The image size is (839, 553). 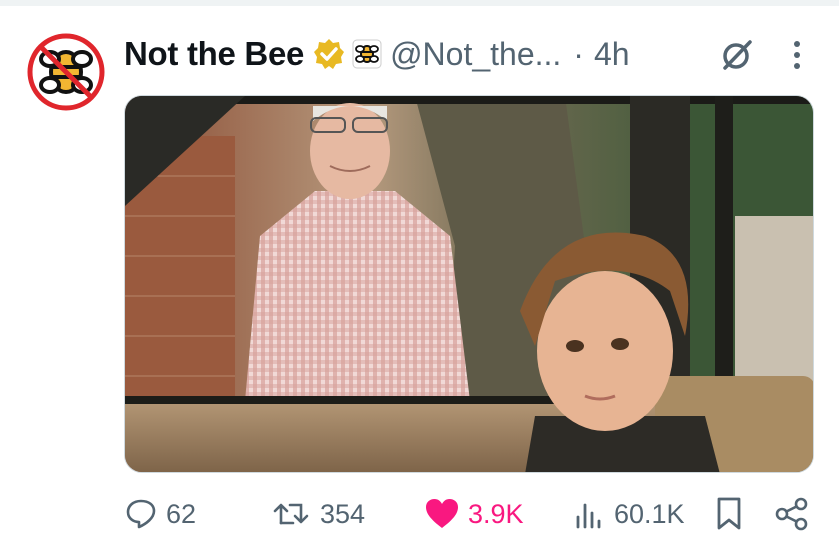 I want to click on share-button, so click(x=792, y=514).